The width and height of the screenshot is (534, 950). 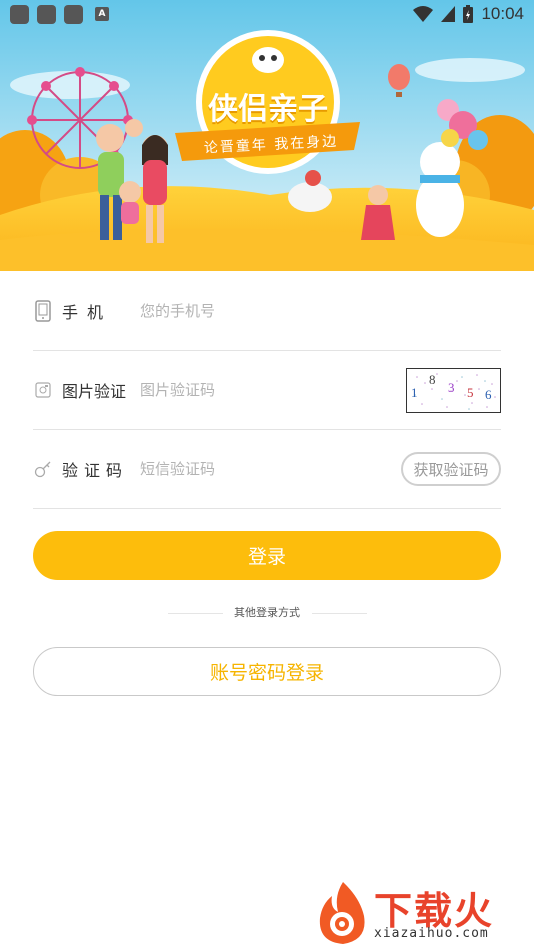 I want to click on status-bar: A 10:04, so click(x=267, y=14).